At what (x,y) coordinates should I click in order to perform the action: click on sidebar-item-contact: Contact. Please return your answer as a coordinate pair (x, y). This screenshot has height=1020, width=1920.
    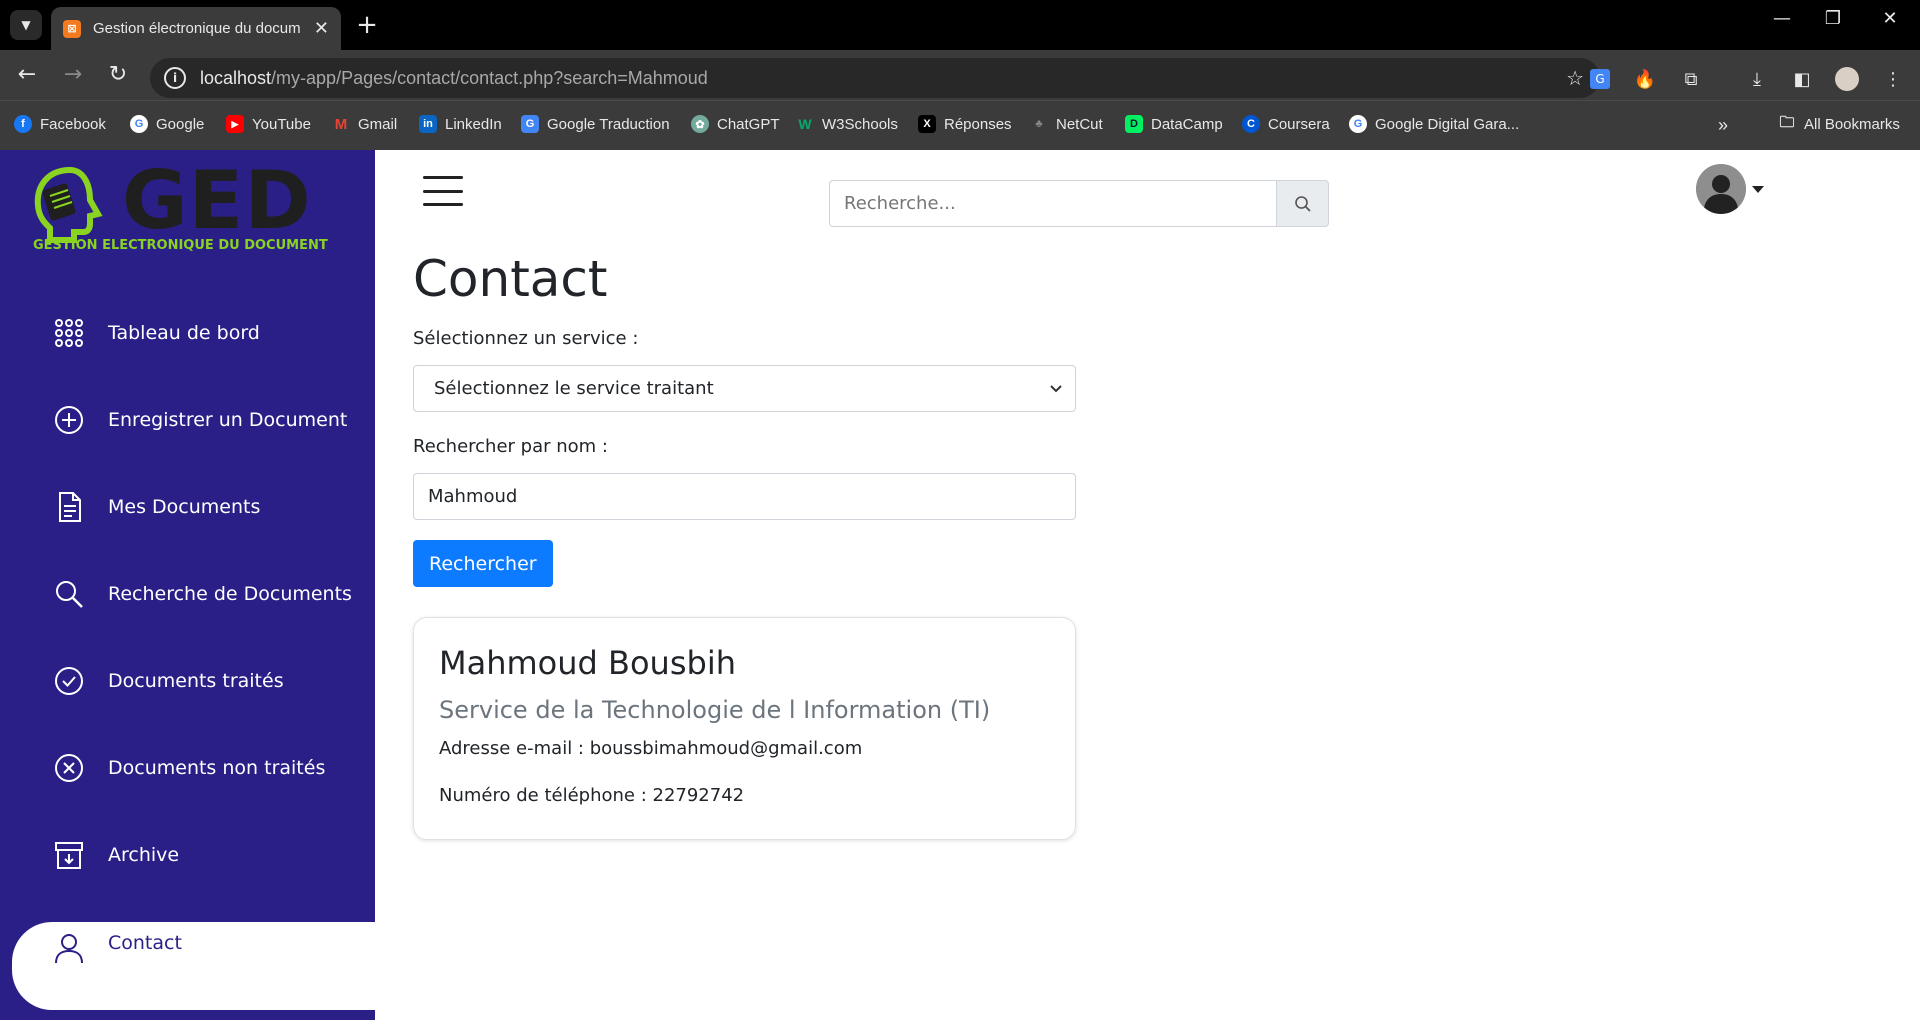
    Looking at the image, I should click on (193, 966).